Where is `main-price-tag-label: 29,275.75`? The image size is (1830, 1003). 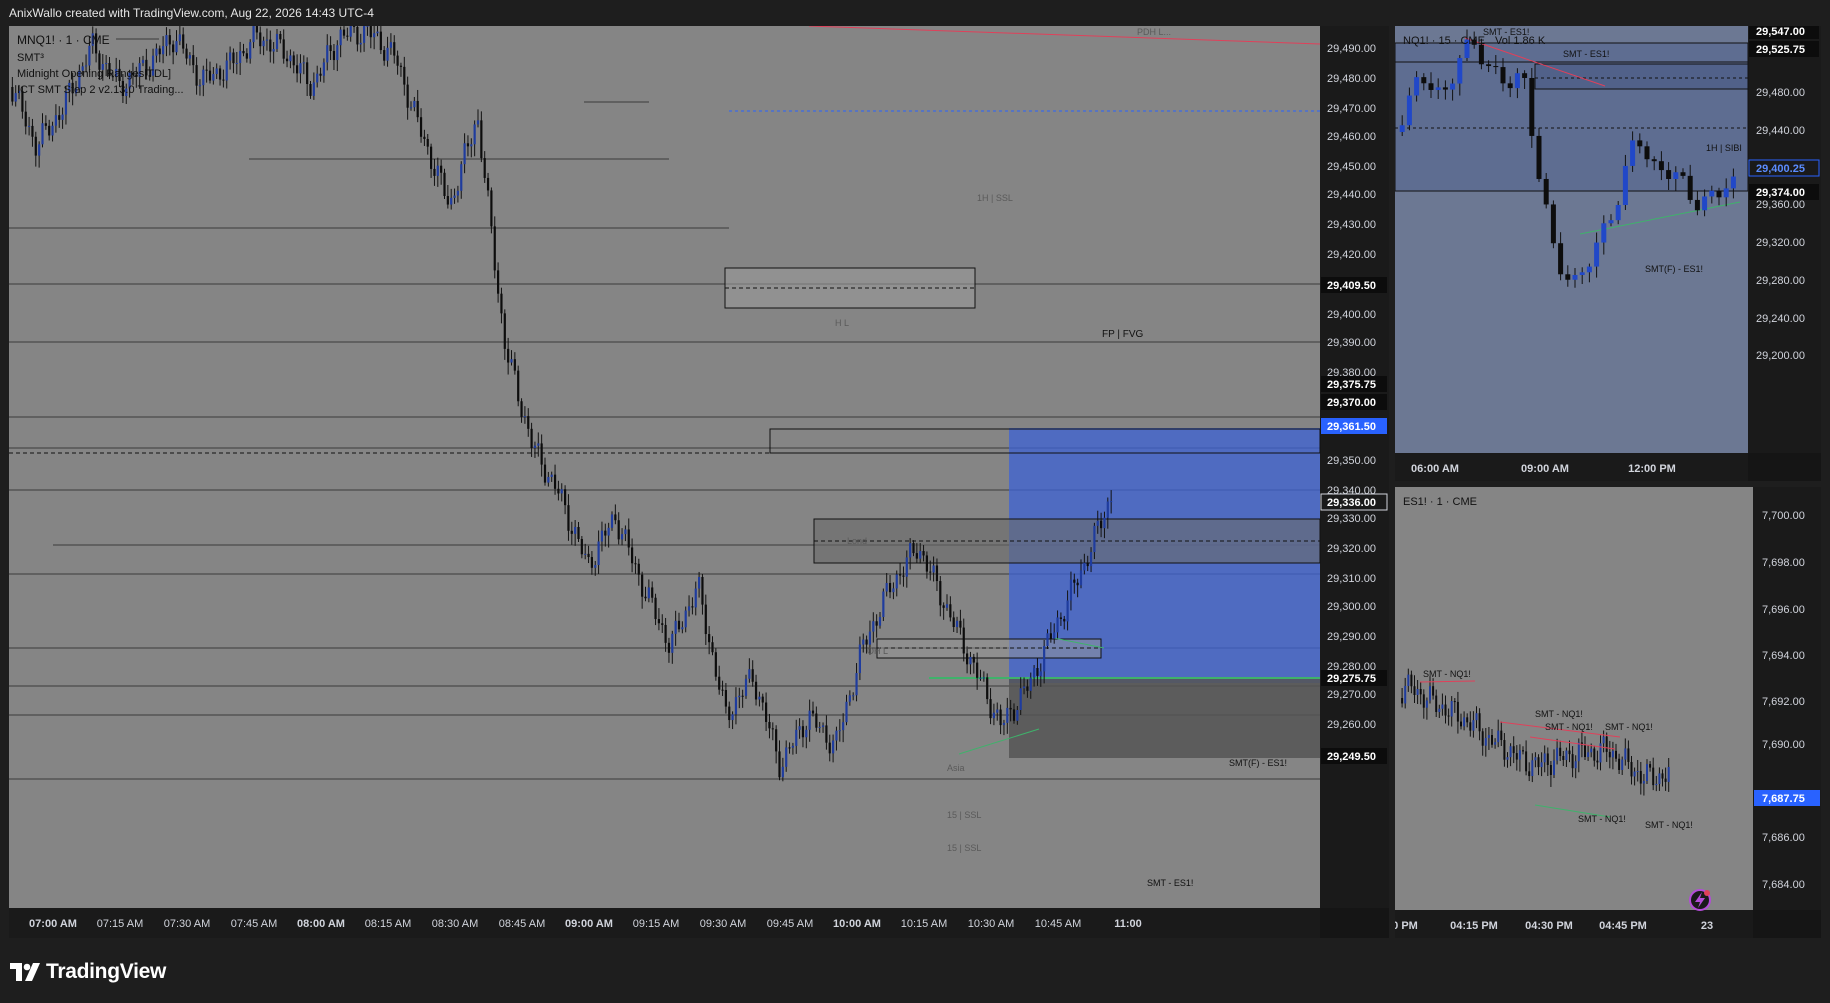
main-price-tag-label: 29,275.75 is located at coordinates (1351, 679).